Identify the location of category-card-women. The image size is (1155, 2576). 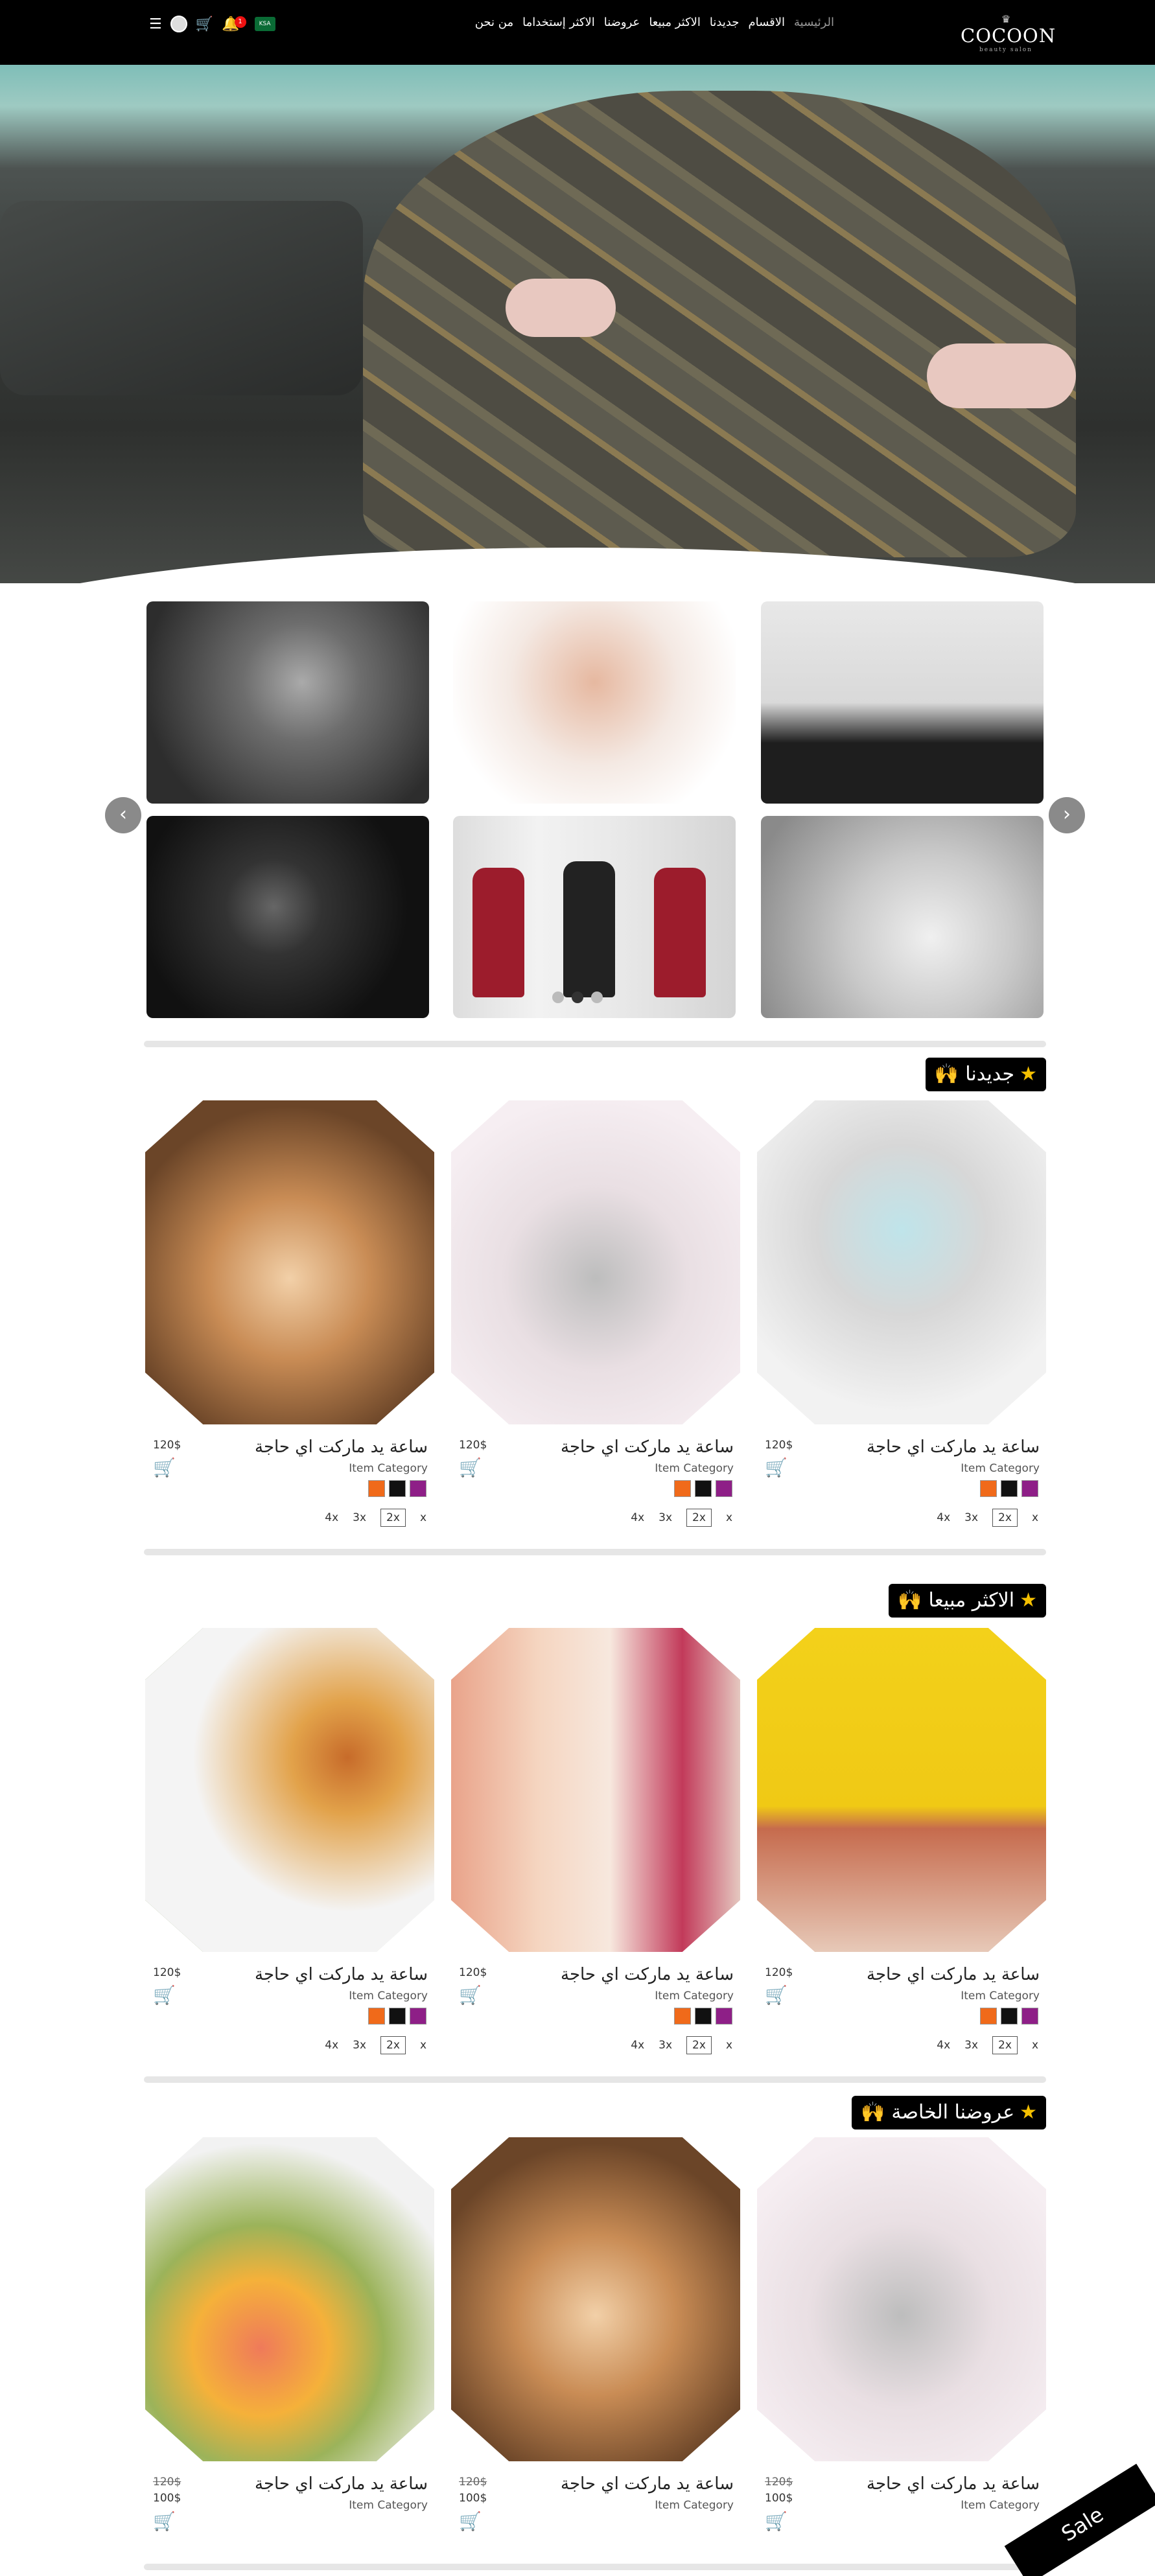
(903, 703).